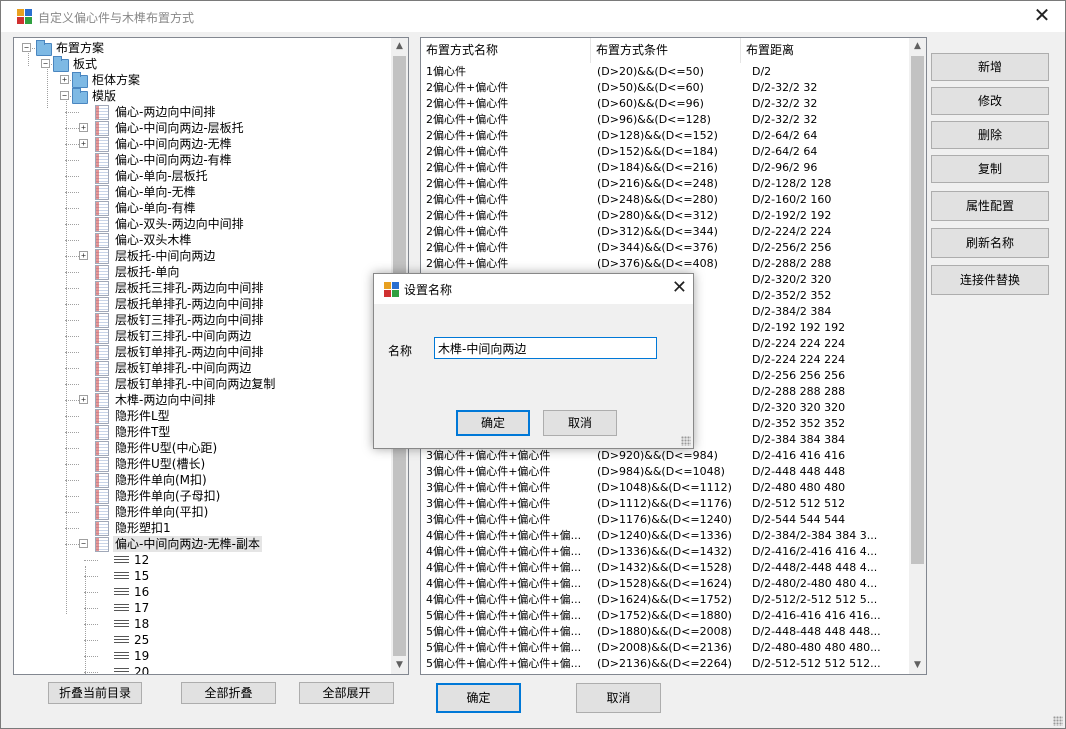  I want to click on list-row: 2偏心件+偏心件 (D>344)&&(D<=376) D/2-256/2 256, so click(666, 248).